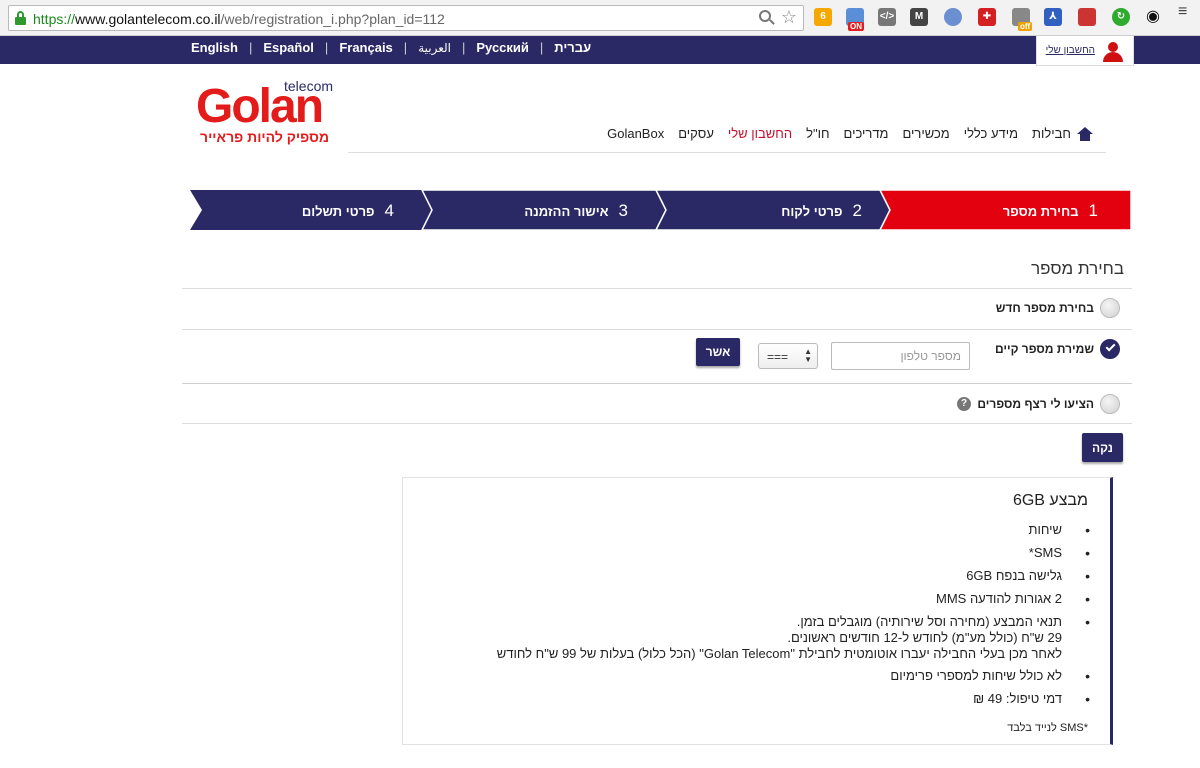 The height and width of the screenshot is (768, 1200). Describe the element at coordinates (260, 106) in the screenshot. I see `logo-word: Golan` at that location.